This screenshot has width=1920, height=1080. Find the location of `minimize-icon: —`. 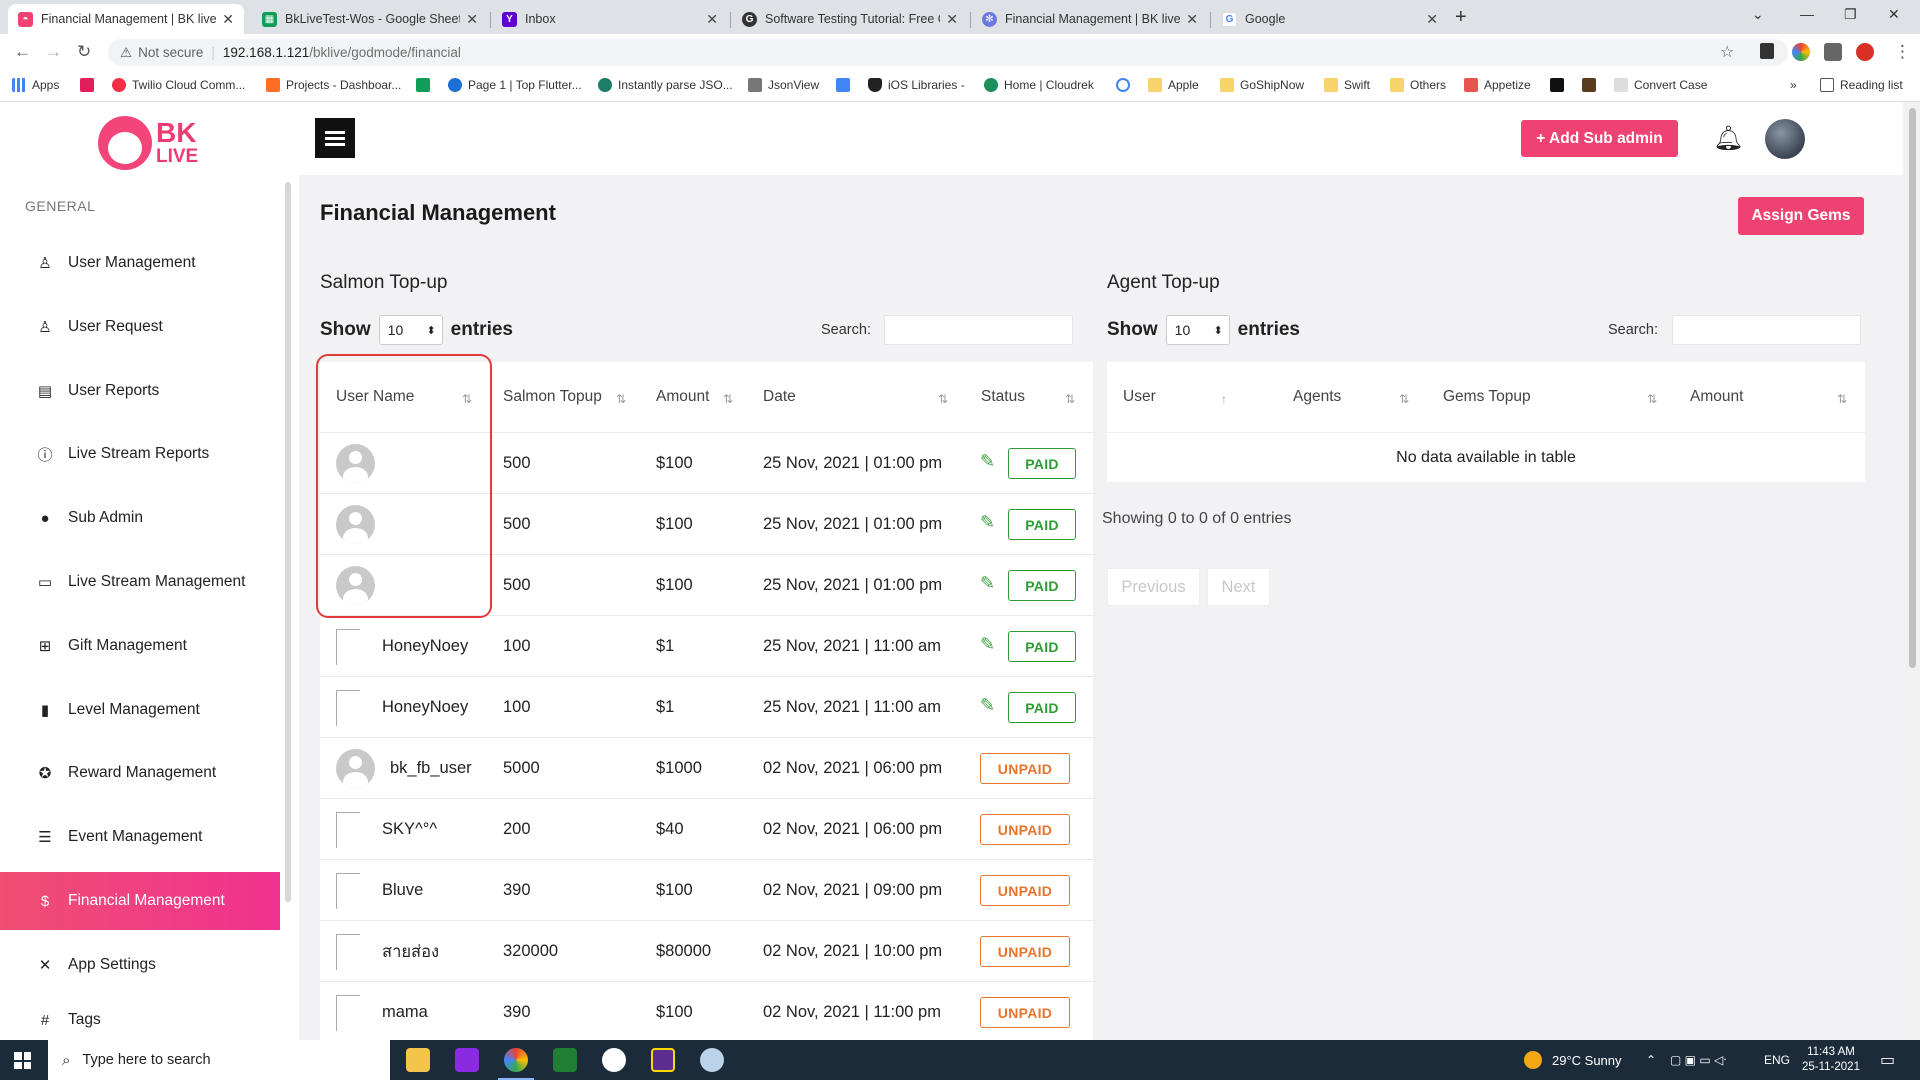

minimize-icon: — is located at coordinates (1807, 14).